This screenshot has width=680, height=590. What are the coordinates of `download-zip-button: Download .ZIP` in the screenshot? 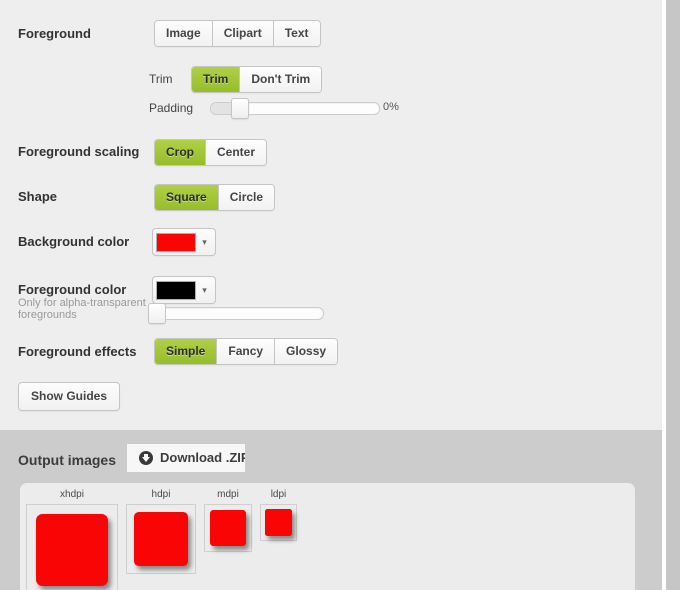 It's located at (186, 458).